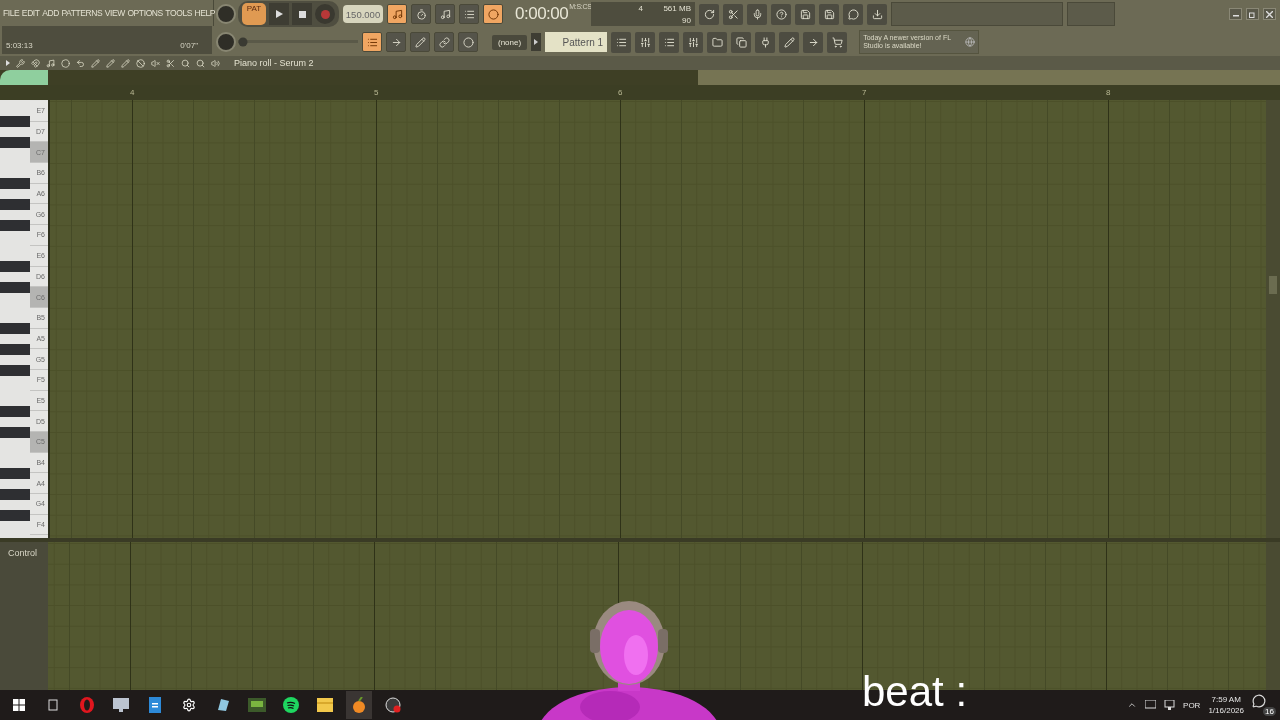  Describe the element at coordinates (145, 12) in the screenshot. I see `menu-item: OPTIONS` at that location.